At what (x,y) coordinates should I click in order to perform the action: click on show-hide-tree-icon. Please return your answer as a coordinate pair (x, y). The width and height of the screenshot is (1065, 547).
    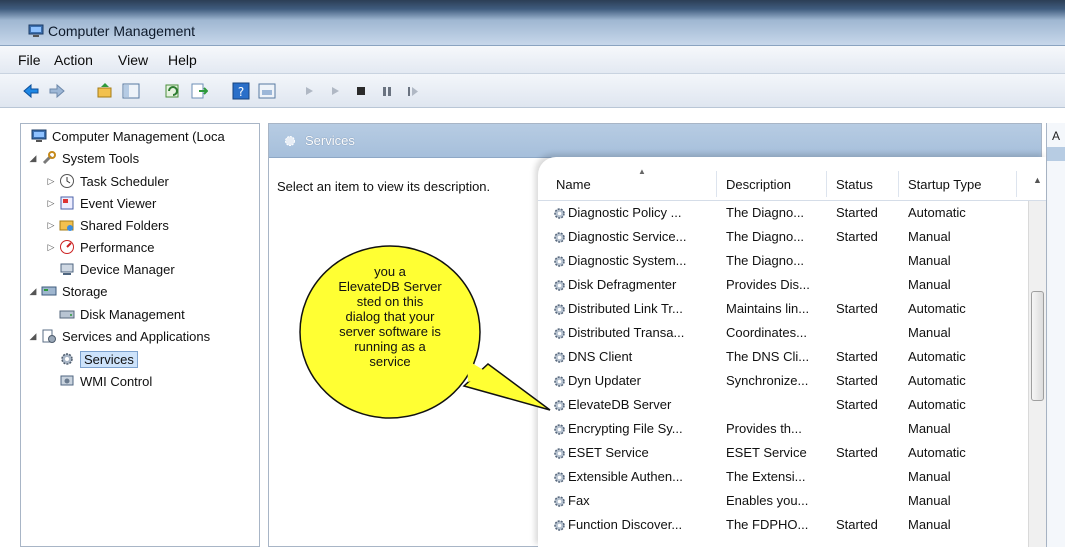
    Looking at the image, I should click on (131, 91).